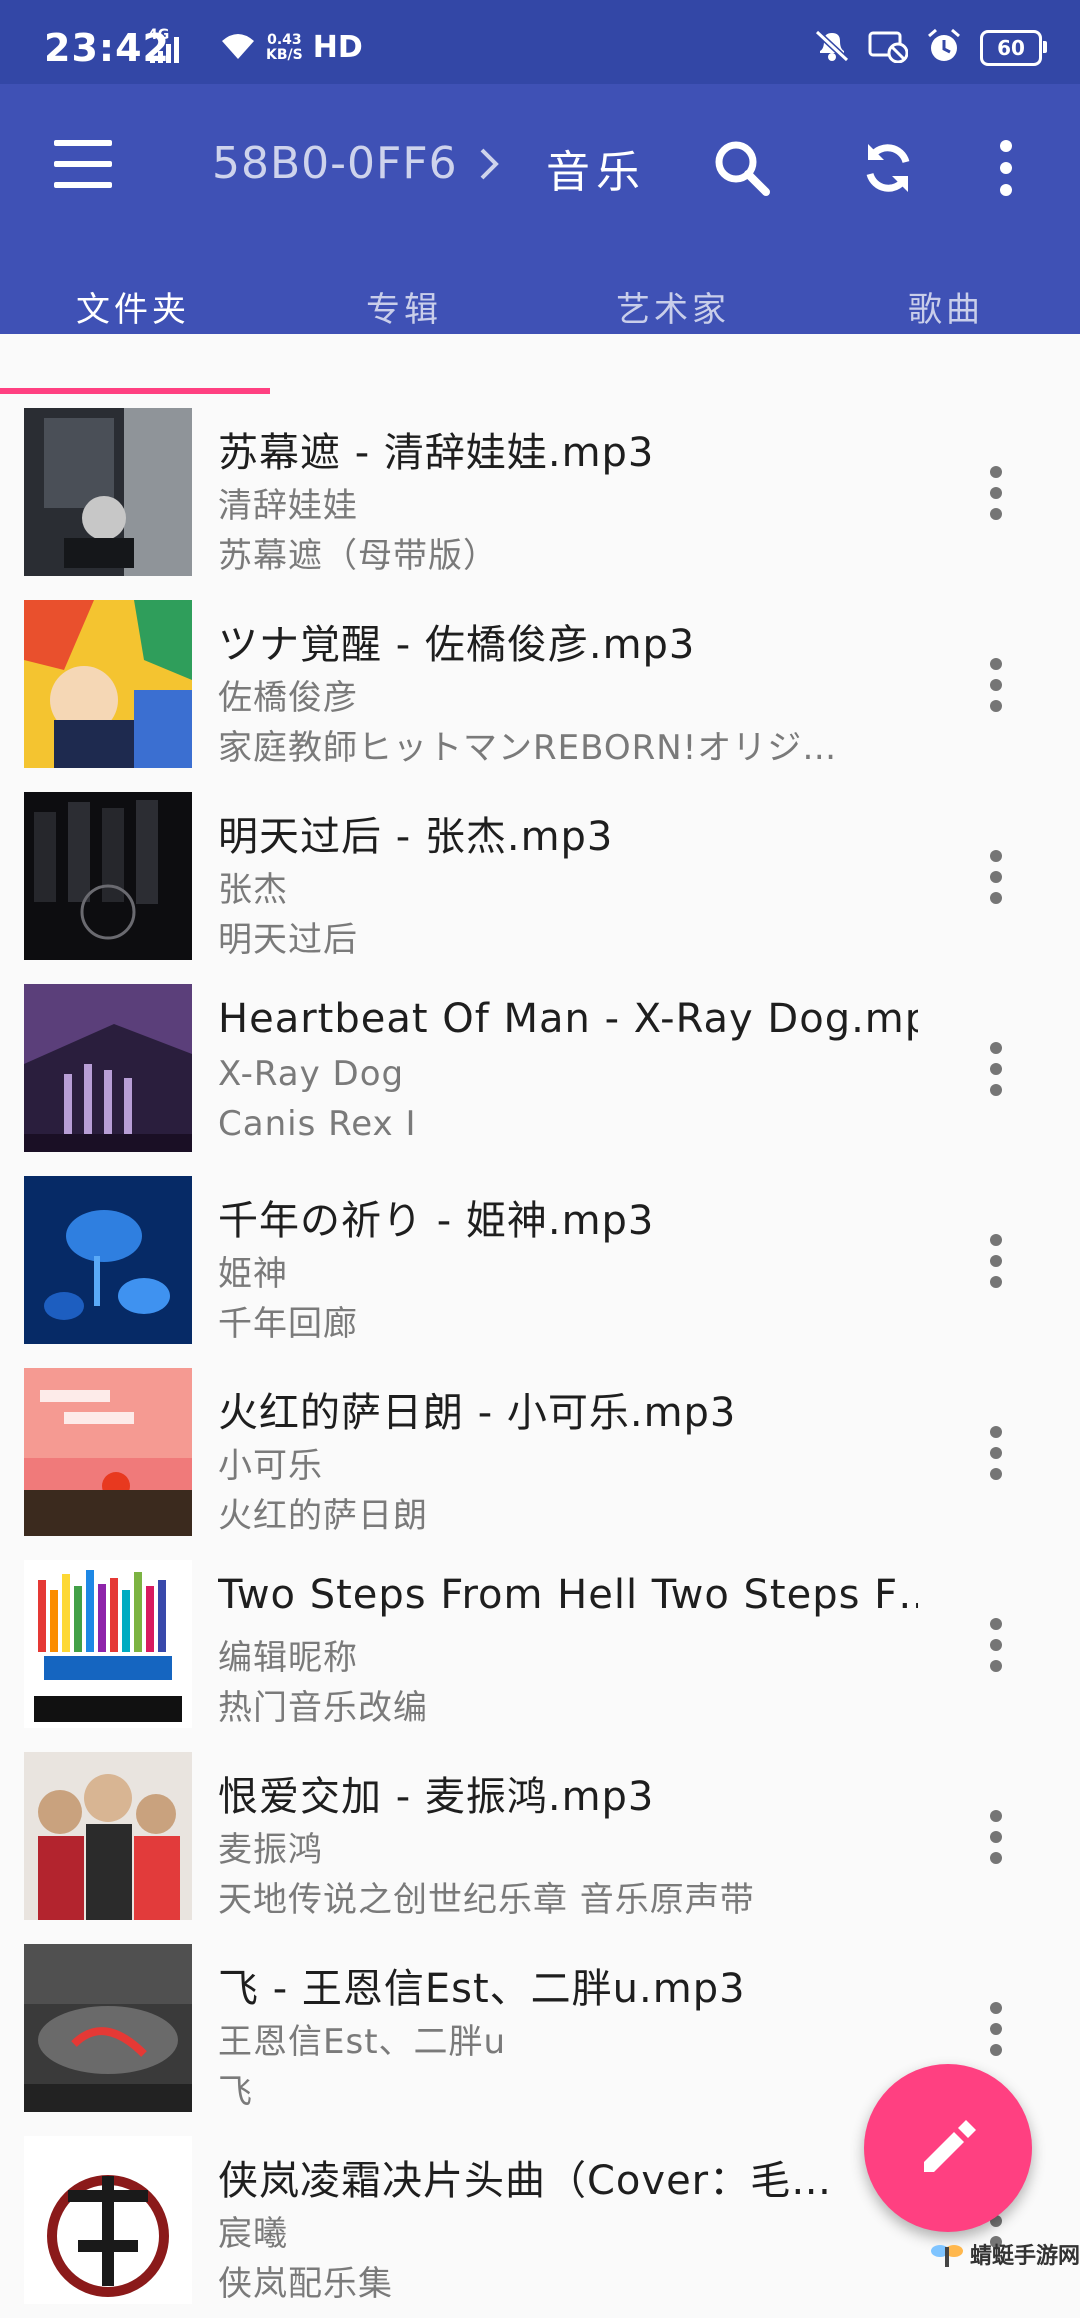 Image resolution: width=1080 pixels, height=2318 pixels. I want to click on song-artist: 佐橋俊彦, so click(288, 698).